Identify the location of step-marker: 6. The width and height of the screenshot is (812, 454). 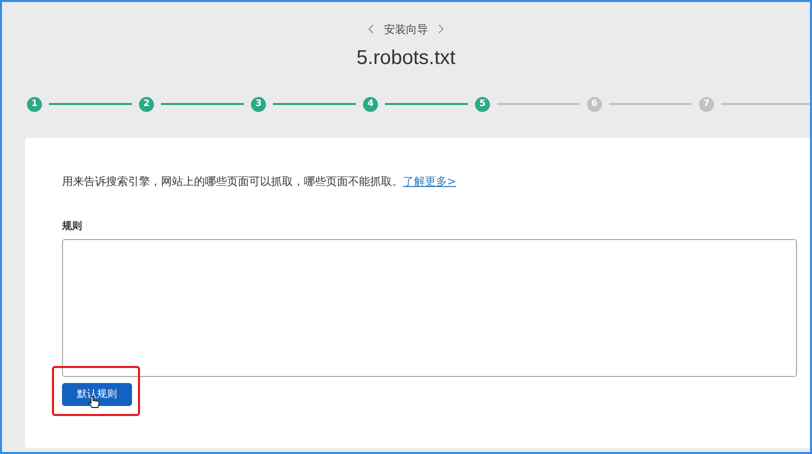
(594, 104).